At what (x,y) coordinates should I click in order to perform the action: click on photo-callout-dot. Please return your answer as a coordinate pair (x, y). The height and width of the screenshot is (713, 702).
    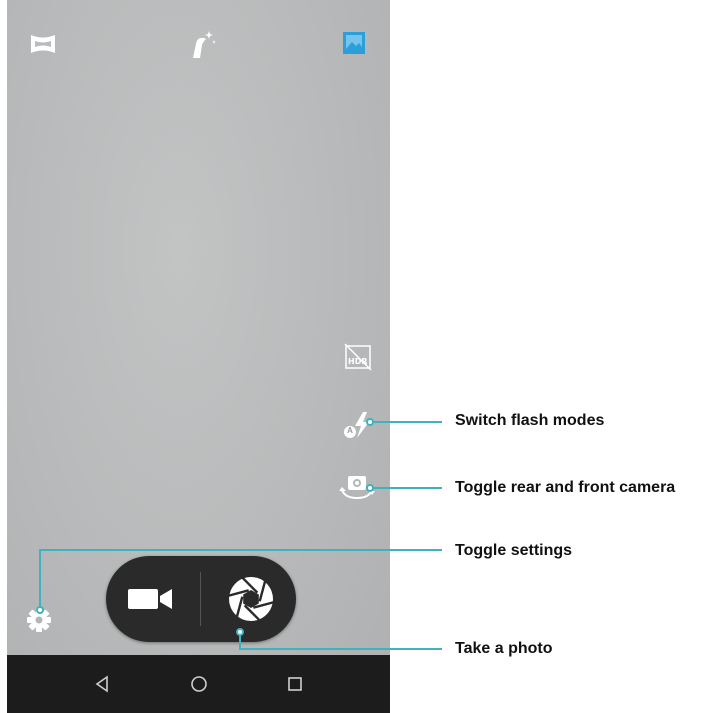
    Looking at the image, I should click on (240, 632).